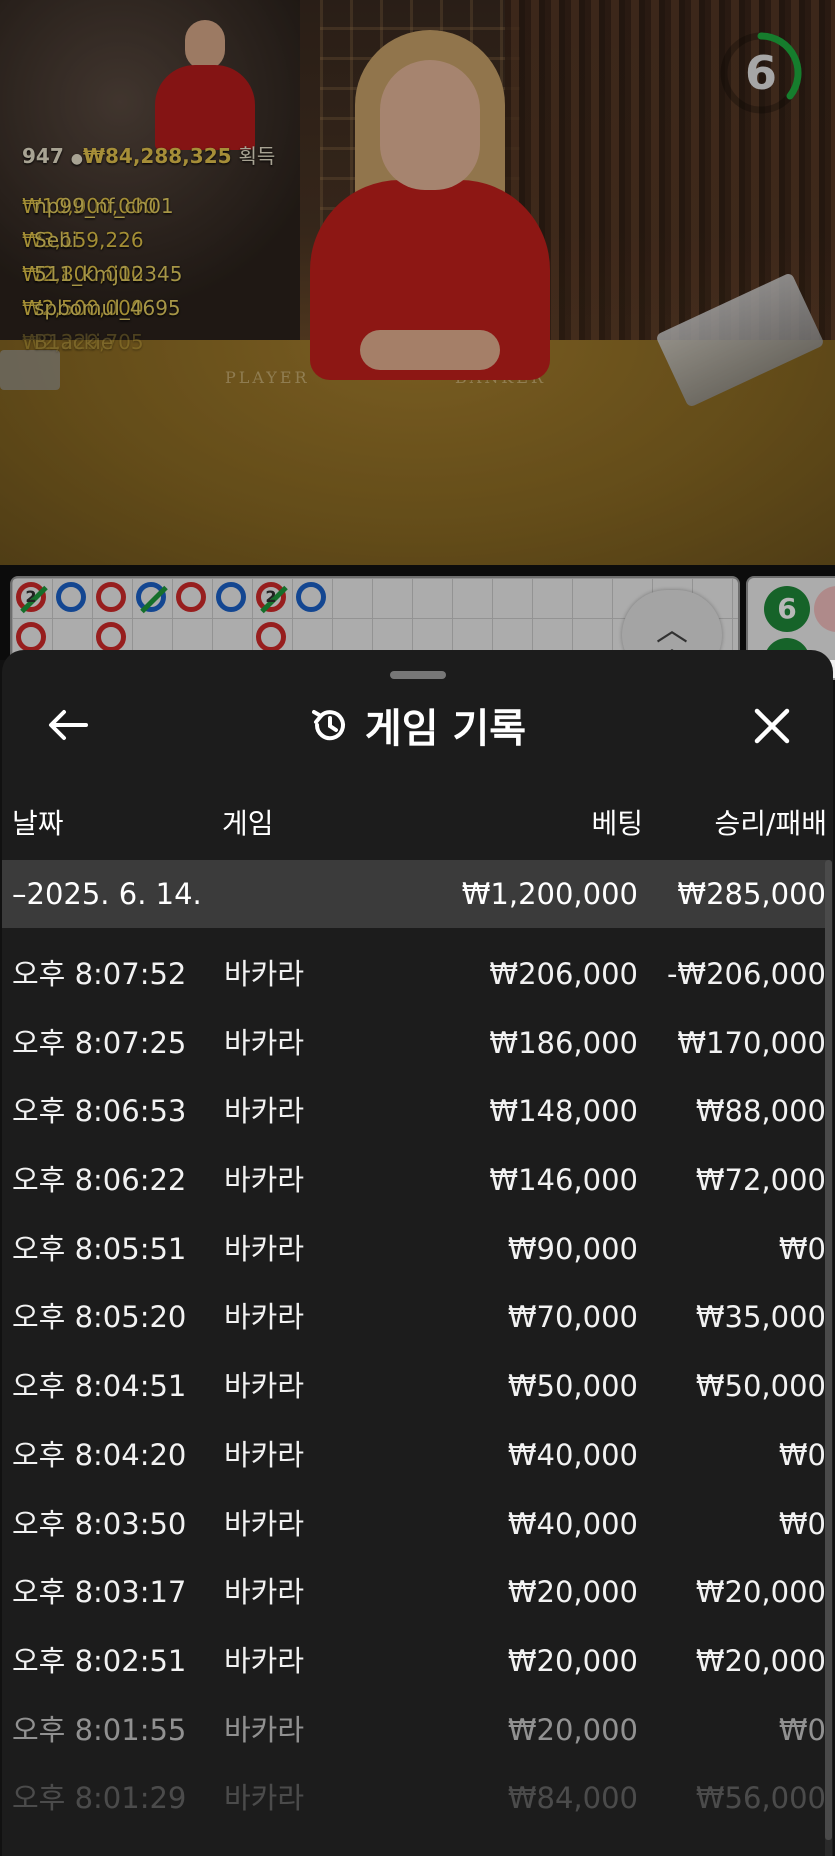  Describe the element at coordinates (99, 1660) in the screenshot. I see `row-time: 오후 8:02:51` at that location.